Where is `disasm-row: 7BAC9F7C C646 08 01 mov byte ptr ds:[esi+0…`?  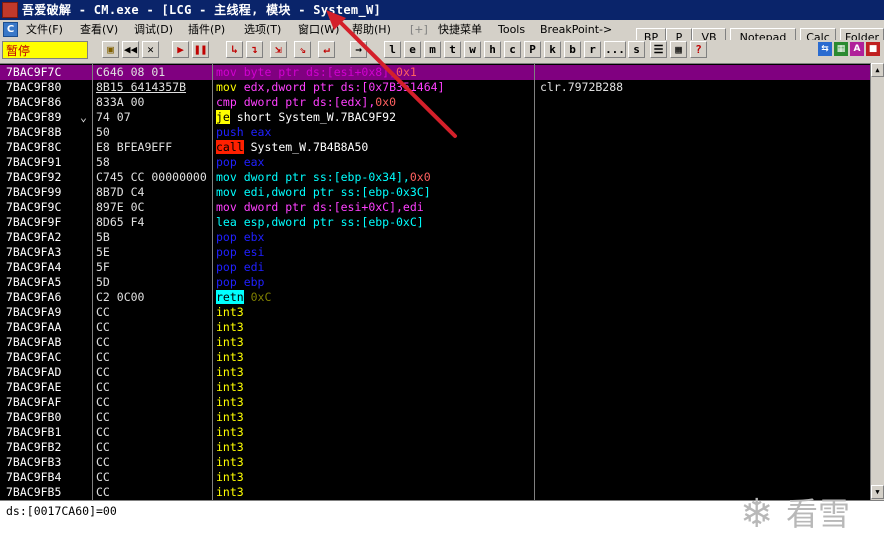
disasm-row: 7BAC9F7C C646 08 01 mov byte ptr ds:[esi+0… is located at coordinates (435, 72).